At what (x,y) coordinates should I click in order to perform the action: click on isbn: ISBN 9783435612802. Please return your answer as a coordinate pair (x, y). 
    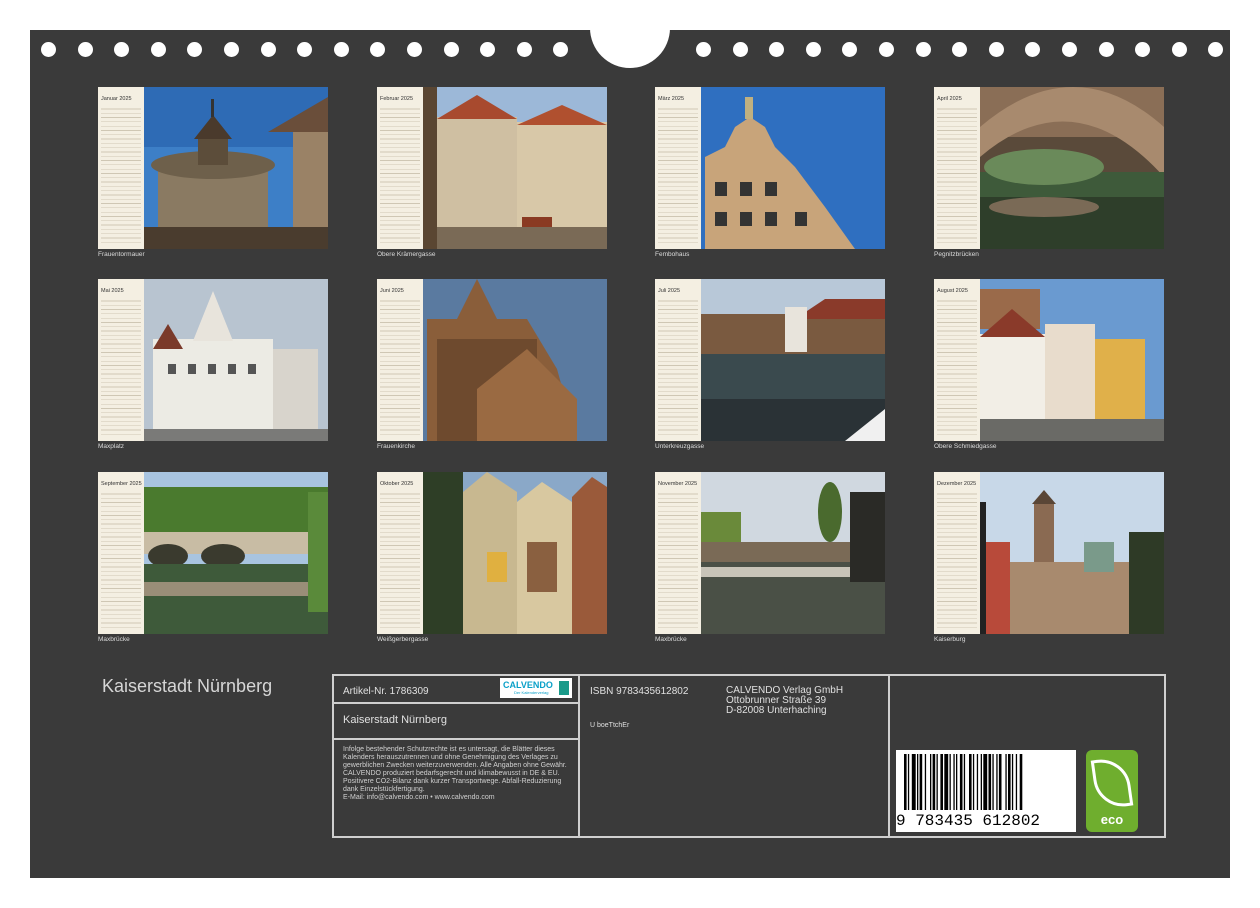
    Looking at the image, I should click on (639, 691).